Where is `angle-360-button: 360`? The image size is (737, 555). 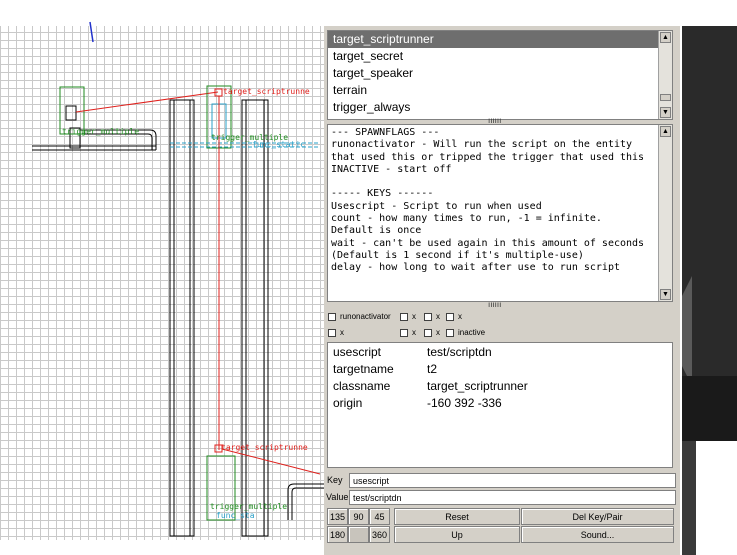
angle-360-button: 360 is located at coordinates (379, 534).